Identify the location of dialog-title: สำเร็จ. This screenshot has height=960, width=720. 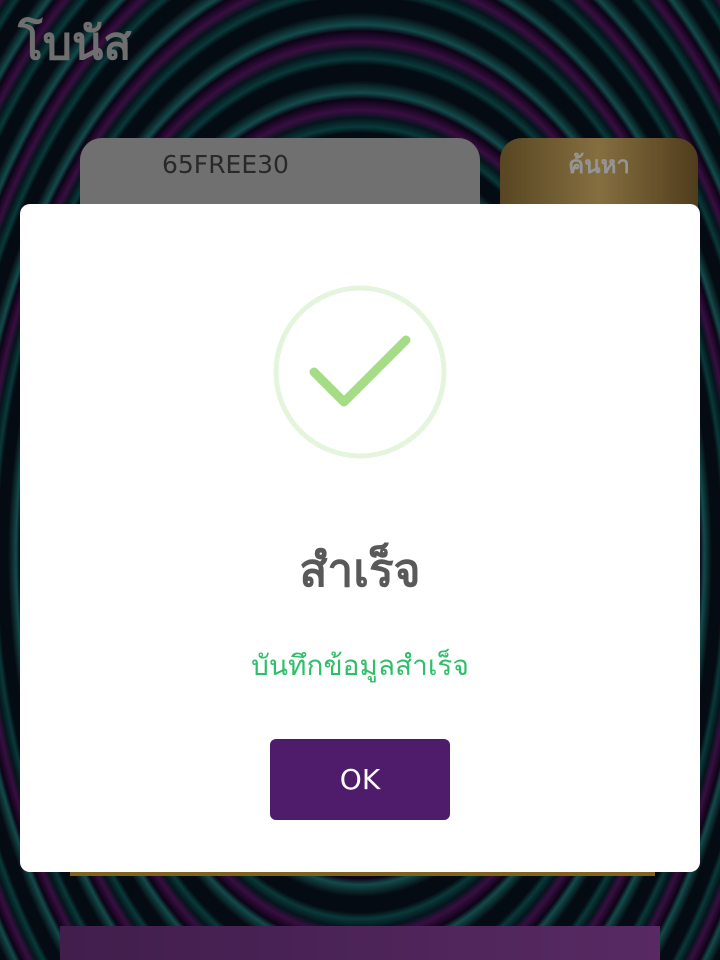
(360, 570).